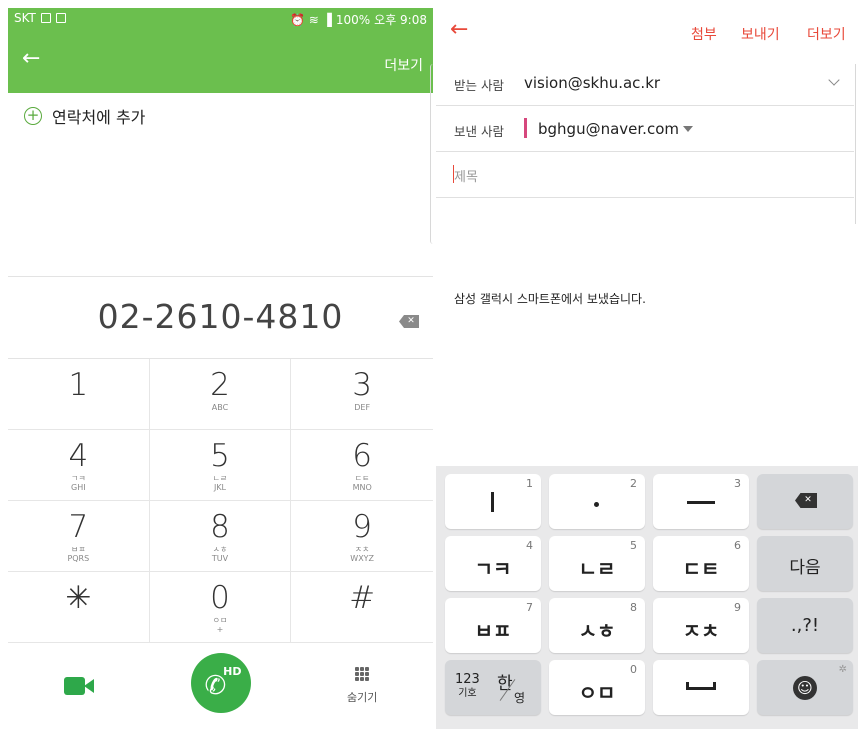  I want to click on sim-icon, so click(60, 18).